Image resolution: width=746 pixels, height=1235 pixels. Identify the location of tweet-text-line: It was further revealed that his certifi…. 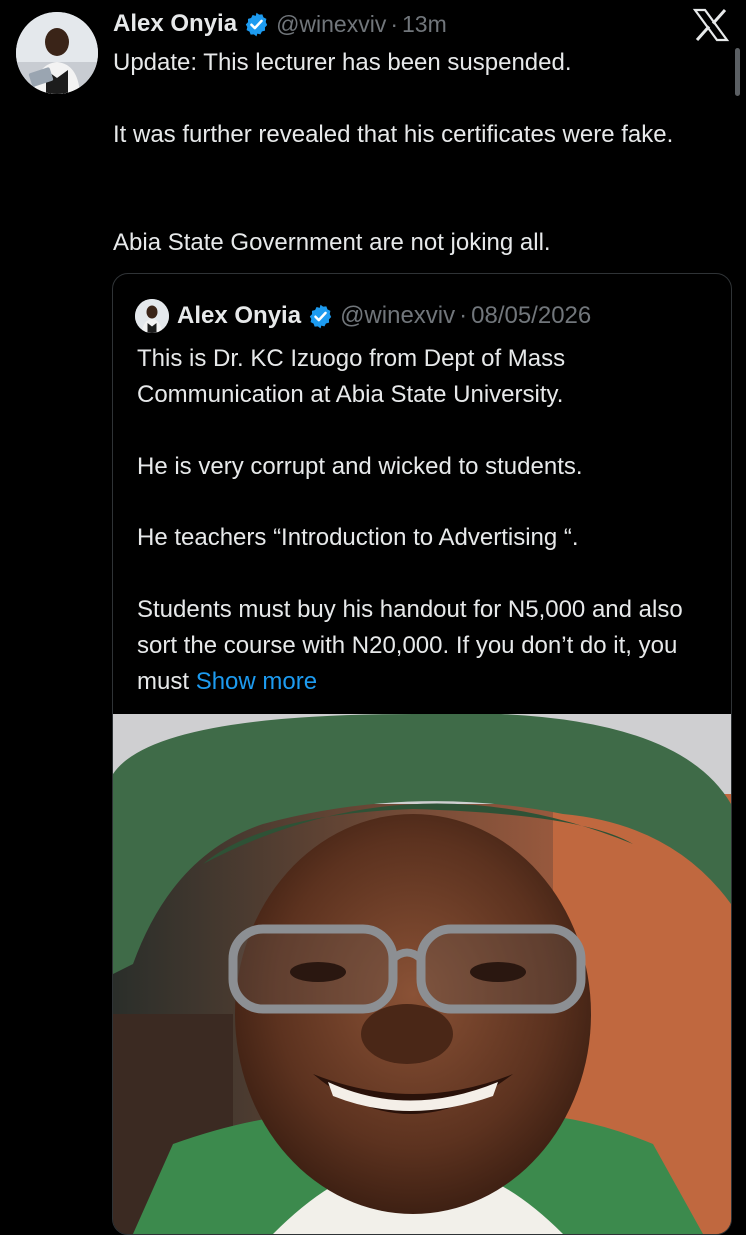
(393, 134).